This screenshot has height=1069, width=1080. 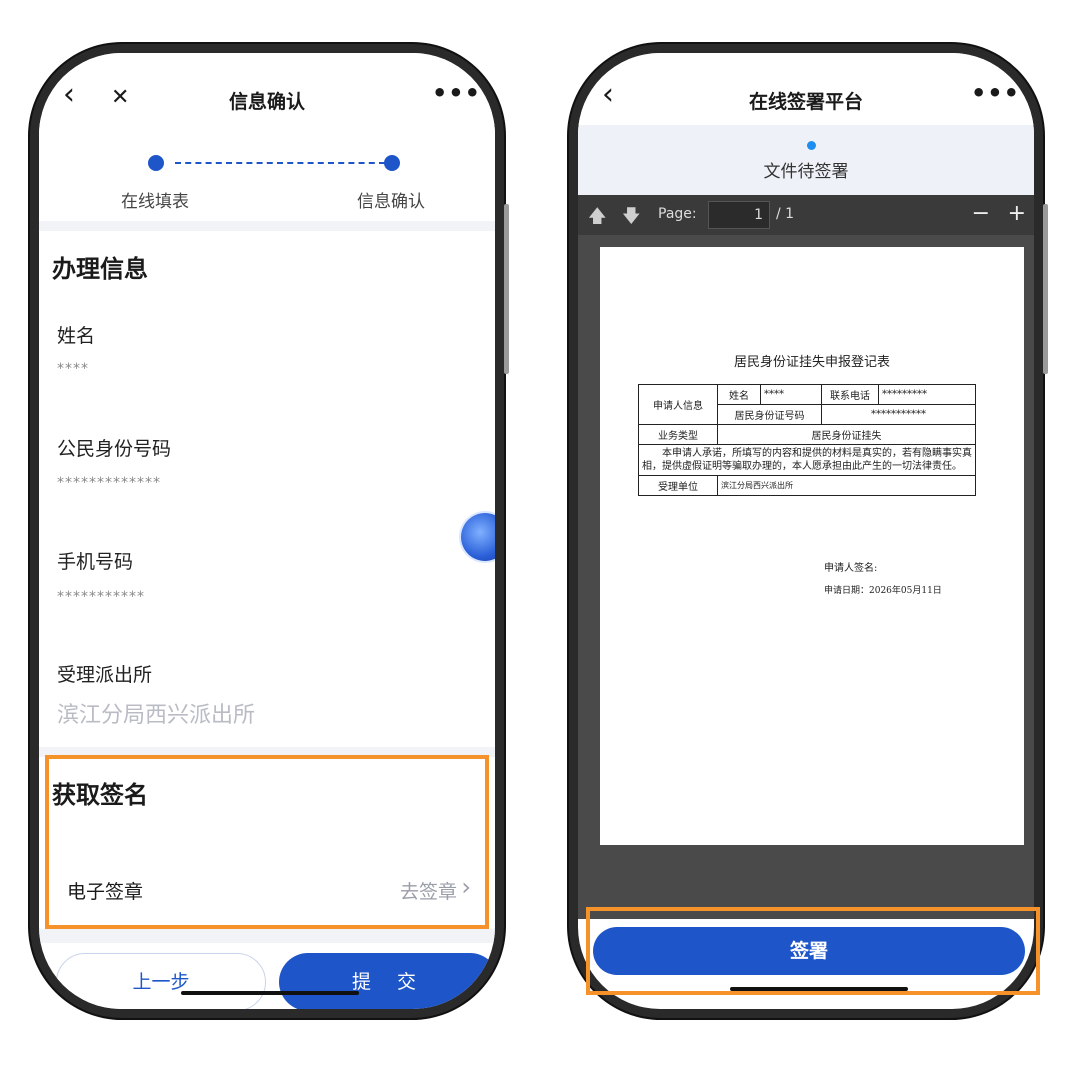 I want to click on prev-step-button: 上一步, so click(x=161, y=981).